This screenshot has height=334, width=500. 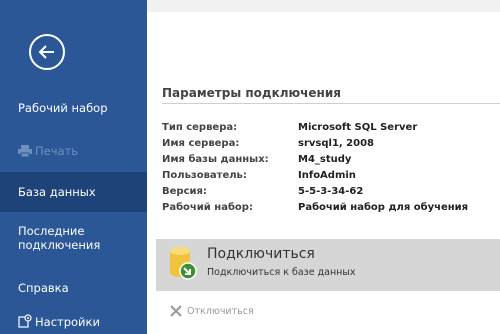 I want to click on info-value: 5-5-3-34-62, so click(x=331, y=191).